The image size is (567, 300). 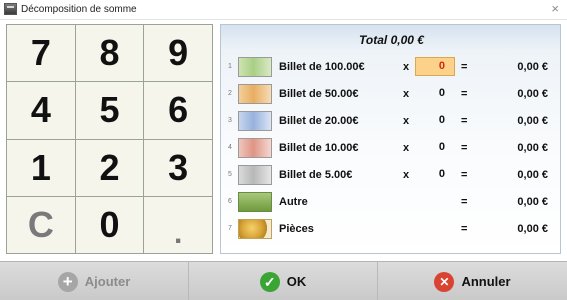 I want to click on banknote-10-icon, so click(x=255, y=148).